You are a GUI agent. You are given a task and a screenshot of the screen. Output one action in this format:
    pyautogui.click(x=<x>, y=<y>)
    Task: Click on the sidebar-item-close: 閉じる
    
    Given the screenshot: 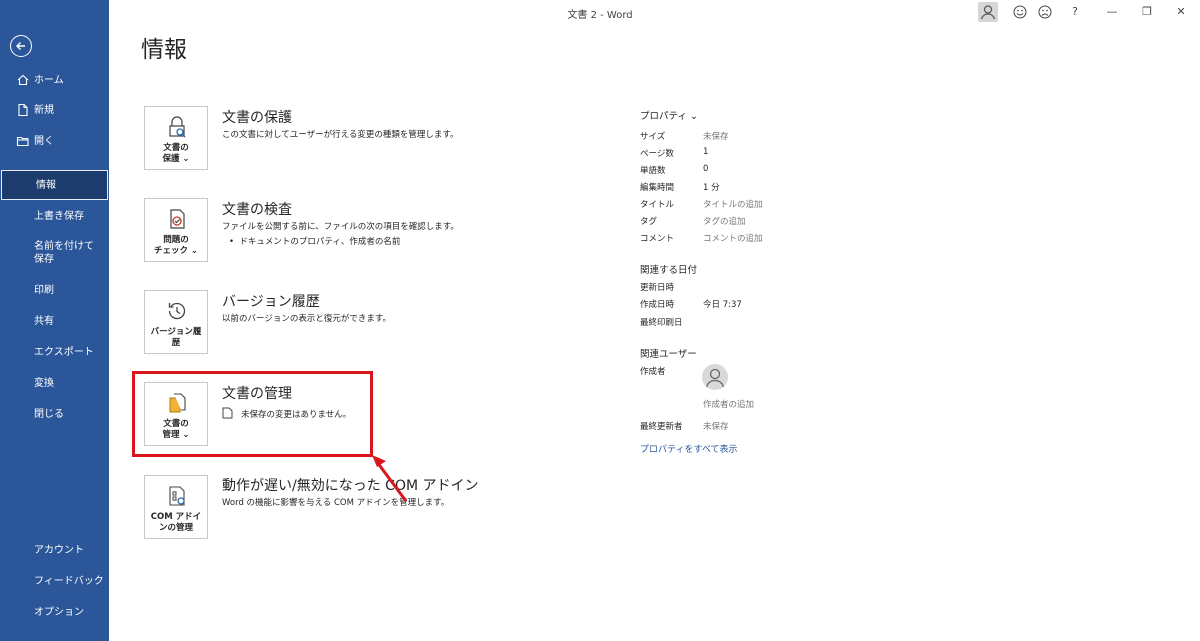 What is the action you would take?
    pyautogui.click(x=54, y=414)
    